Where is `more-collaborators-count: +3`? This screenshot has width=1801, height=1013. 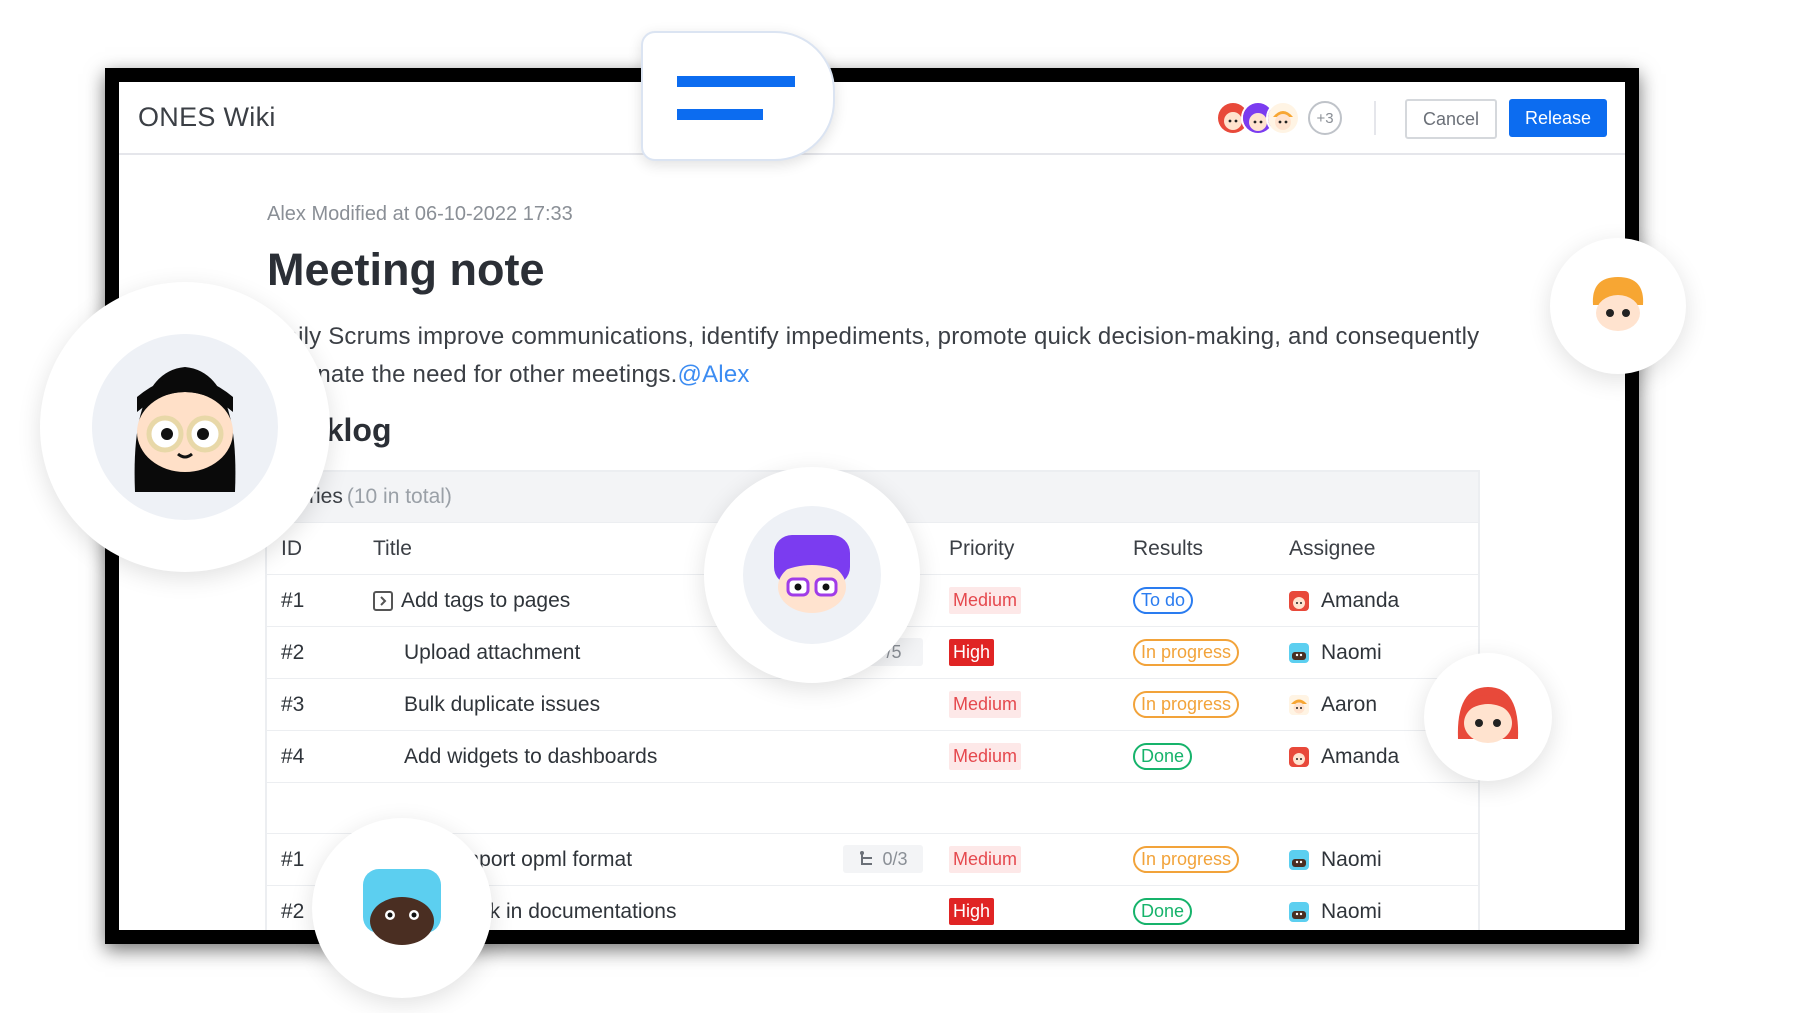 more-collaborators-count: +3 is located at coordinates (1325, 118).